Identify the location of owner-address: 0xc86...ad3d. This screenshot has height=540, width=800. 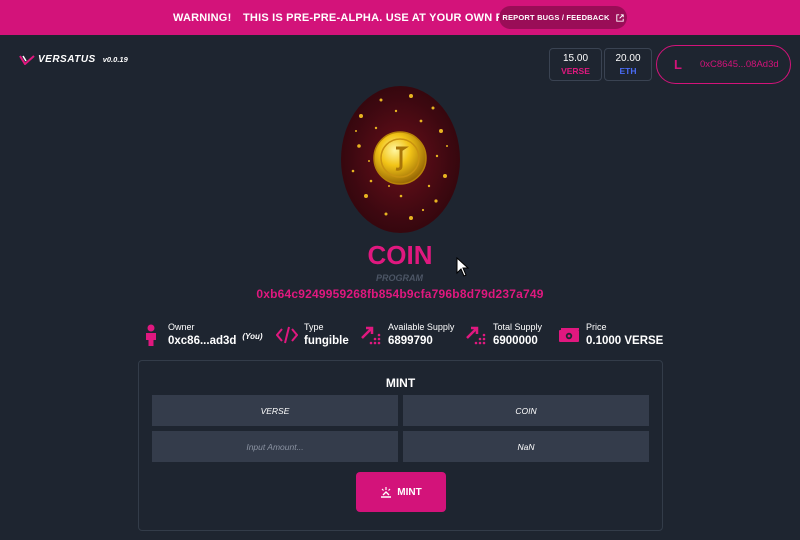
(202, 341).